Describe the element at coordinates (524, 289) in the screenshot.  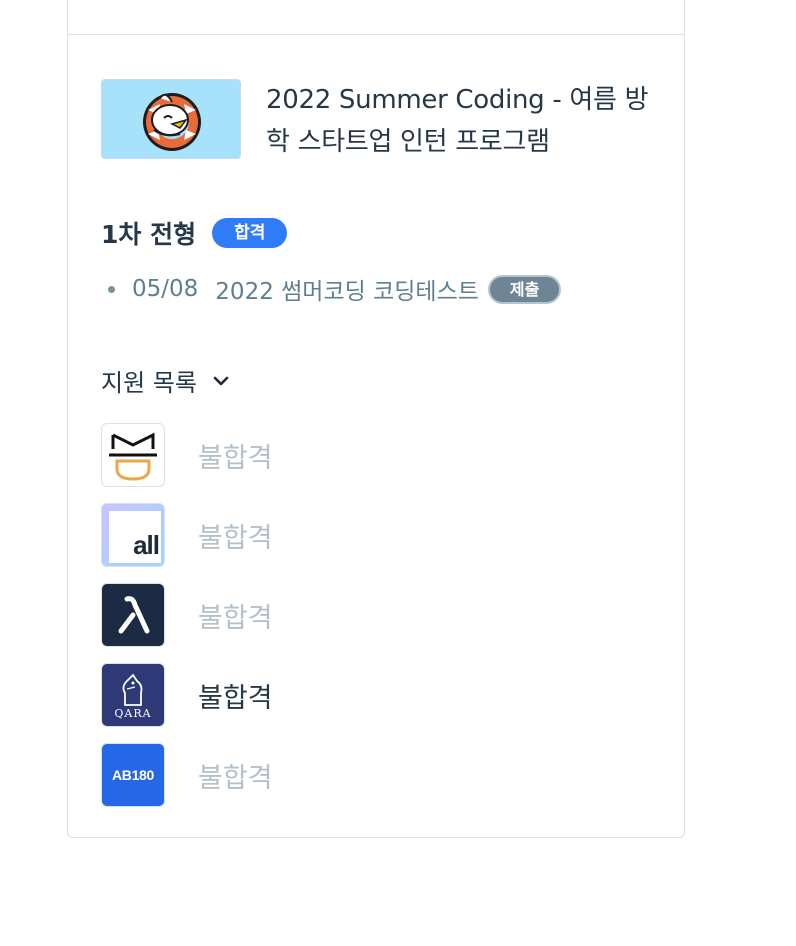
I see `submit-status-badge: 제출` at that location.